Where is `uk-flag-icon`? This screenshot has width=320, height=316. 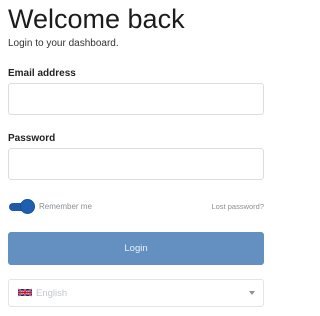 uk-flag-icon is located at coordinates (25, 292).